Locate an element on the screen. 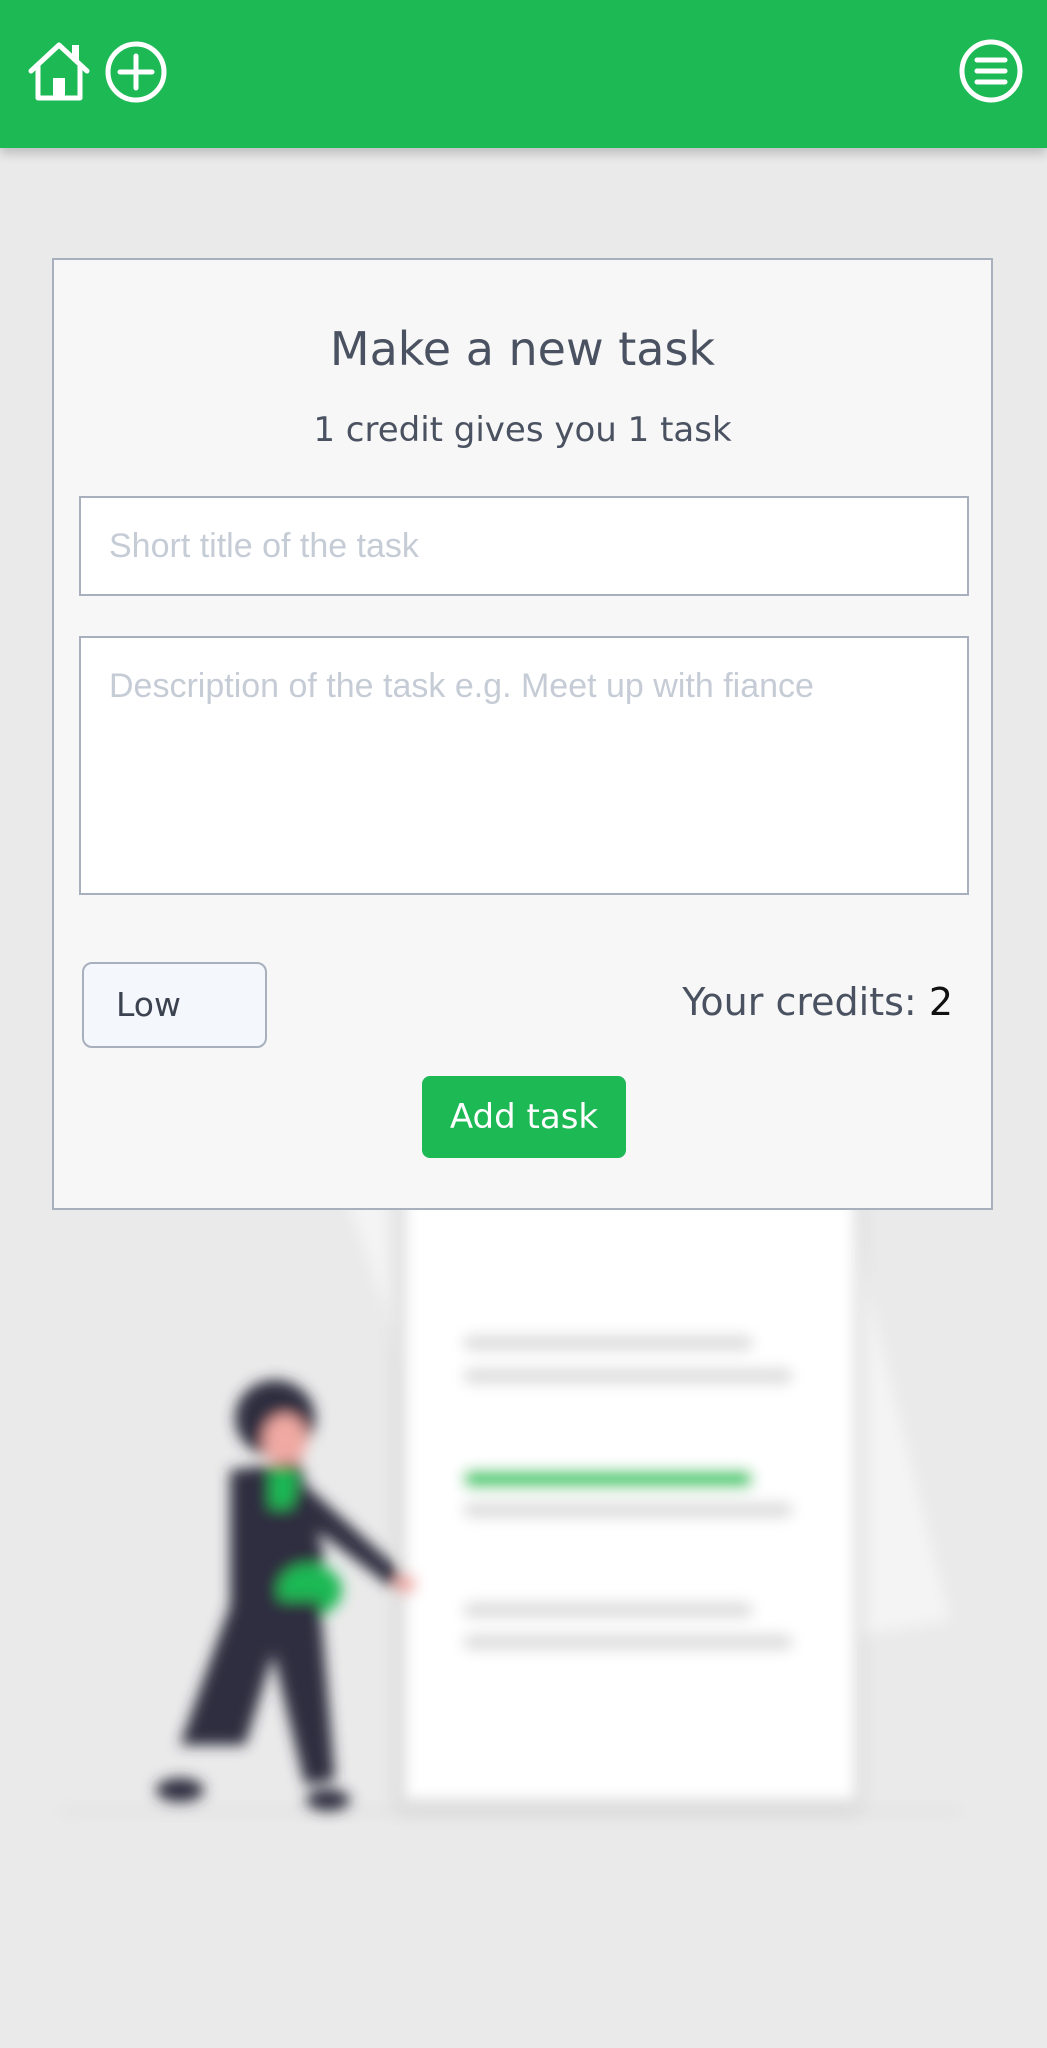 Image resolution: width=1047 pixels, height=2048 pixels. task-title-input is located at coordinates (524, 546).